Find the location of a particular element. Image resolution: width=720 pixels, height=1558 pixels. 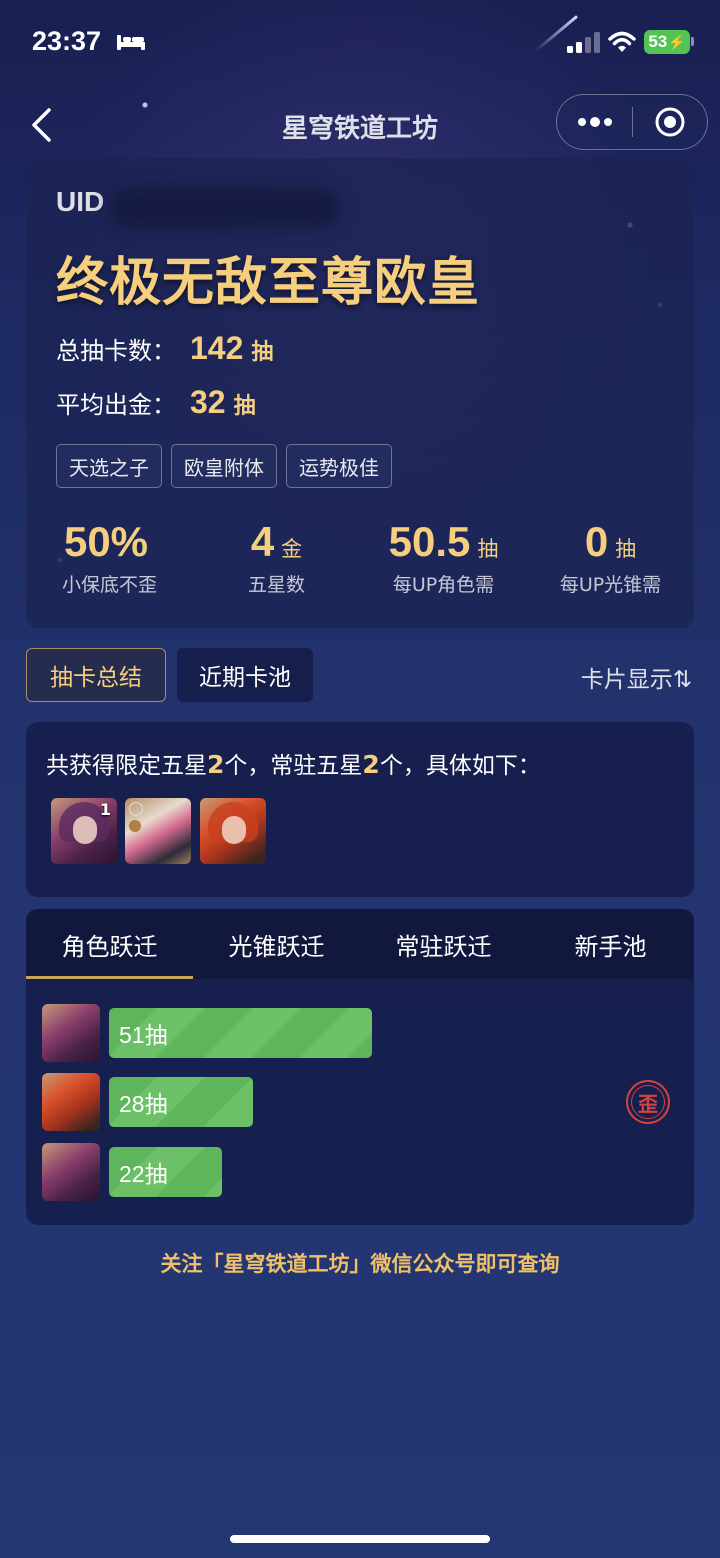

battery-indicator: 53 ⚡ is located at coordinates (667, 42).